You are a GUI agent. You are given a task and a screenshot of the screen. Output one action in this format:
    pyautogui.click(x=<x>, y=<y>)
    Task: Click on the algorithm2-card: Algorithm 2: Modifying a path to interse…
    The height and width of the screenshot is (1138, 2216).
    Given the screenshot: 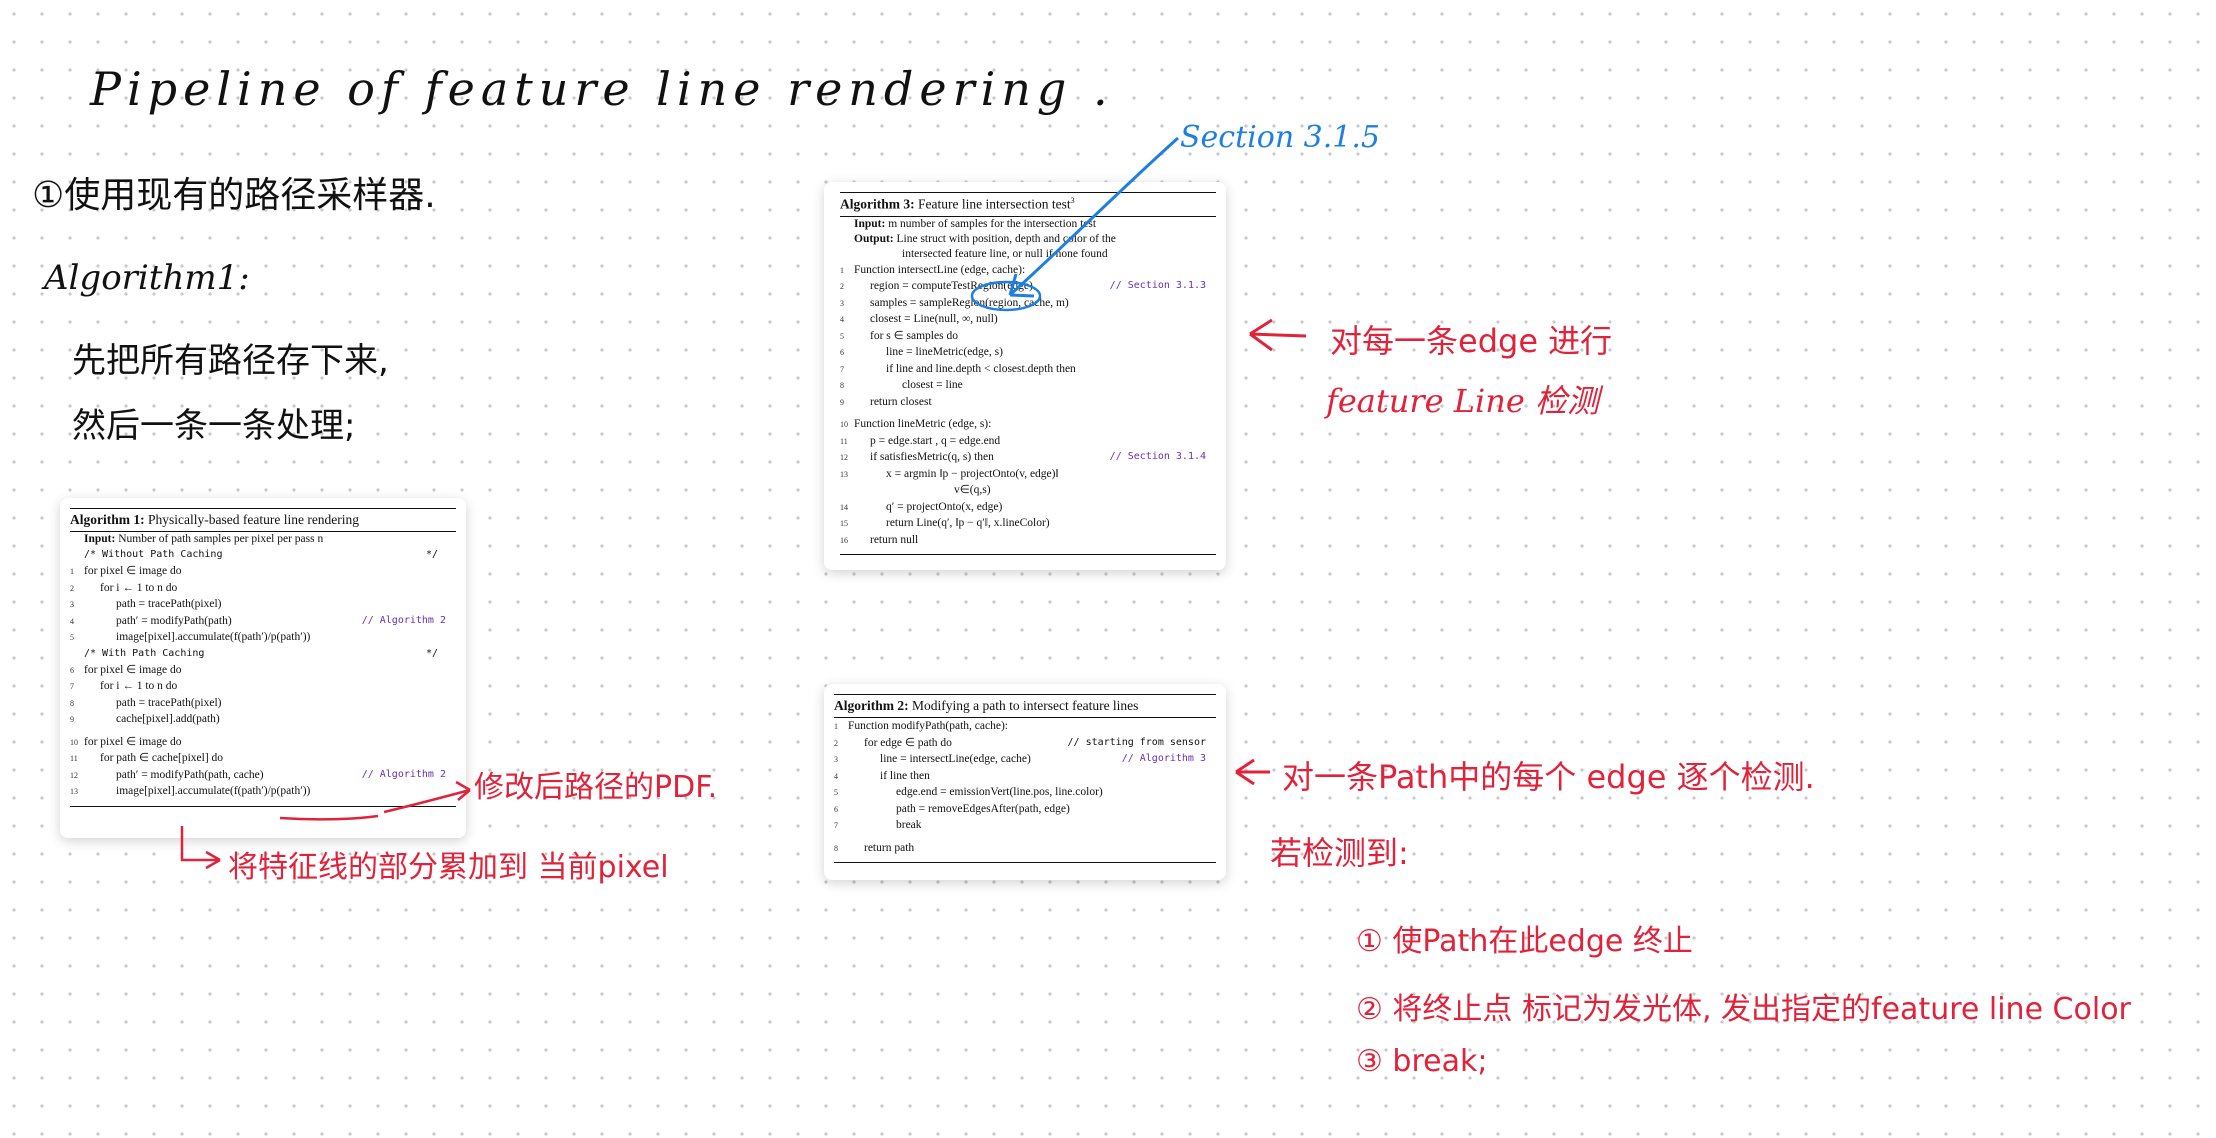 What is the action you would take?
    pyautogui.click(x=1025, y=782)
    